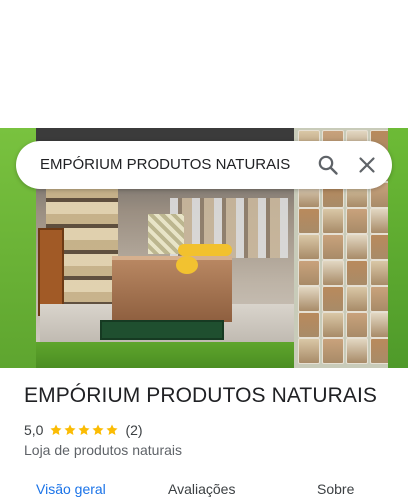  I want to click on photo-door, so click(51, 272).